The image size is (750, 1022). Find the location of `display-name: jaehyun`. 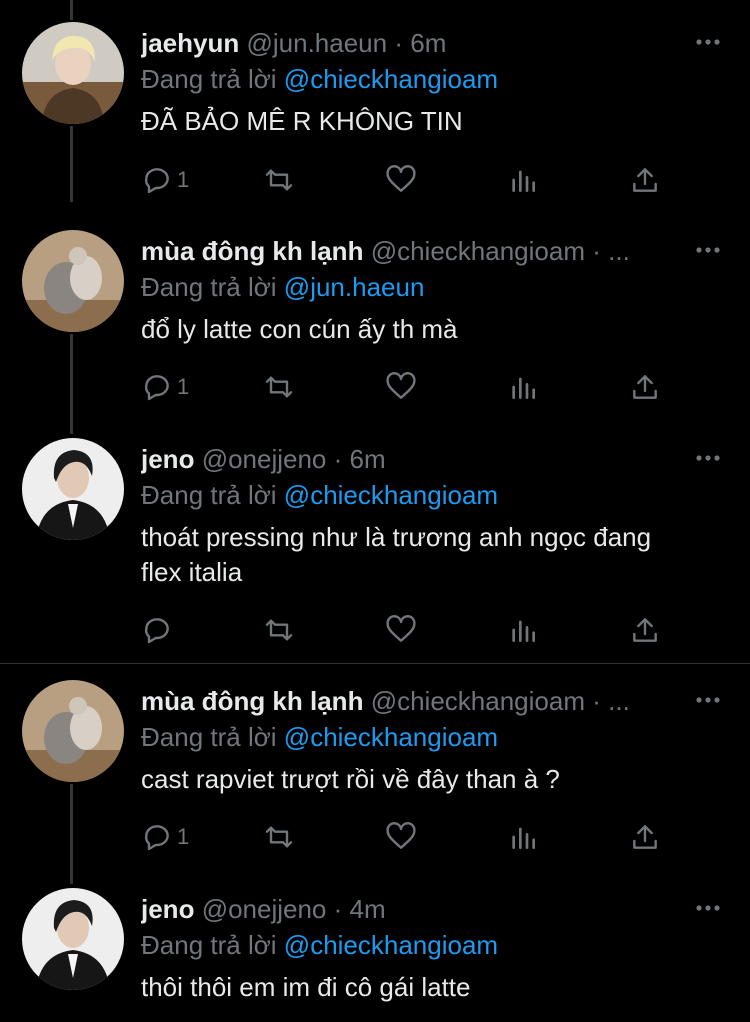

display-name: jaehyun is located at coordinates (190, 43).